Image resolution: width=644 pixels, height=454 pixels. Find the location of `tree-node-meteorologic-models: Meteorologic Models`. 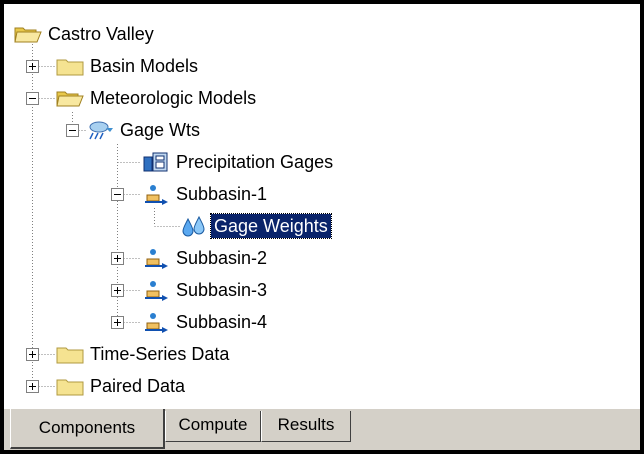

tree-node-meteorologic-models: Meteorologic Models is located at coordinates (157, 98).